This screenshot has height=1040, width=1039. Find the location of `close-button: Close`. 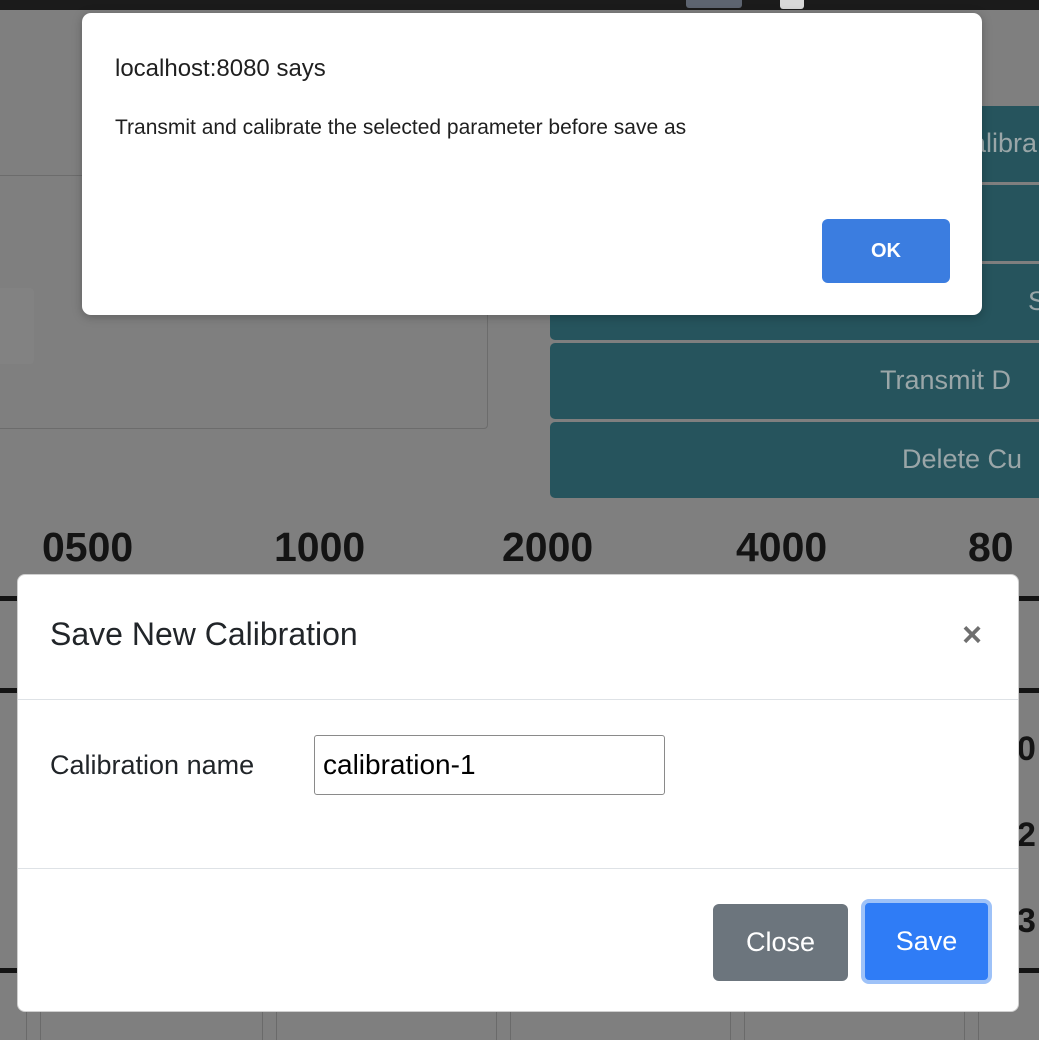

close-button: Close is located at coordinates (780, 942).